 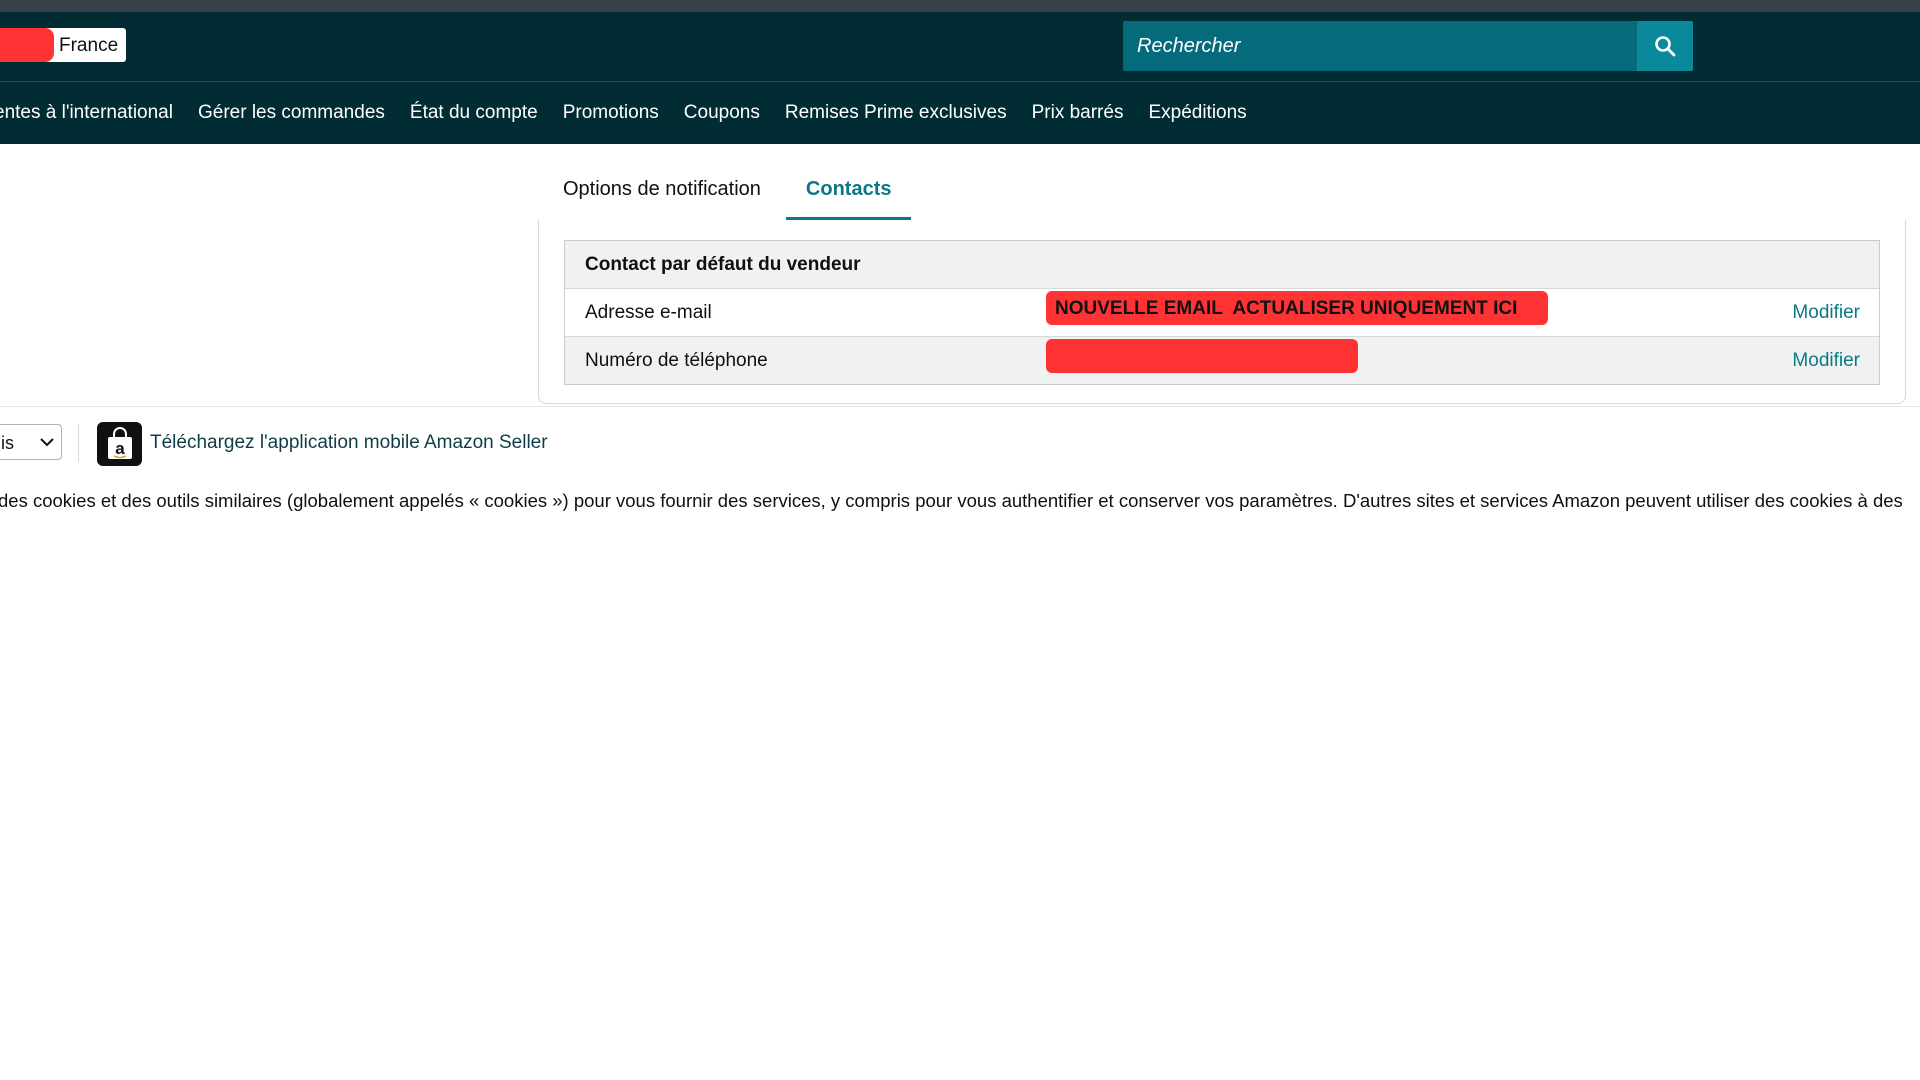 I want to click on shopping-bag-icon: a, so click(x=119, y=443).